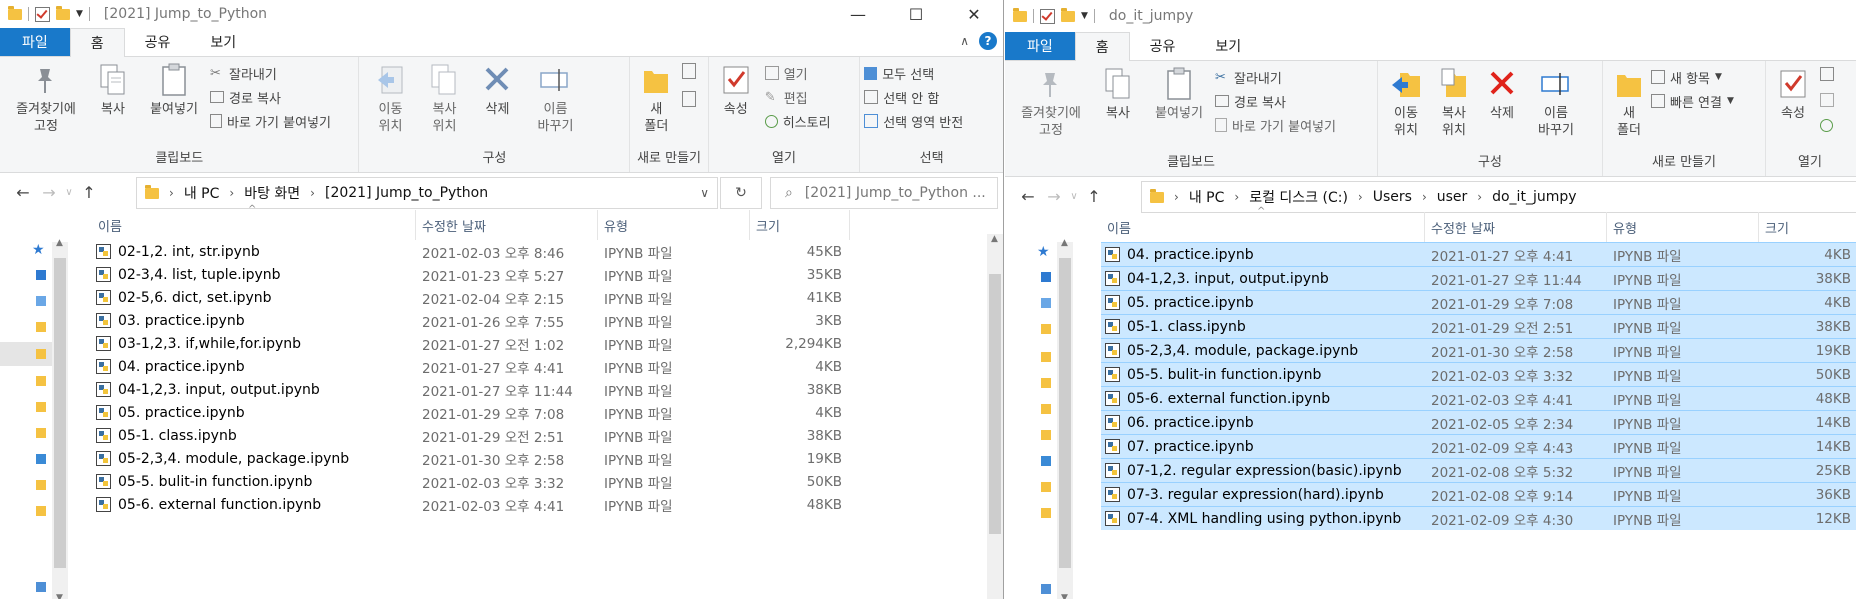 The width and height of the screenshot is (1856, 599). I want to click on new-item-button: 새 항목 ▼, so click(1692, 77).